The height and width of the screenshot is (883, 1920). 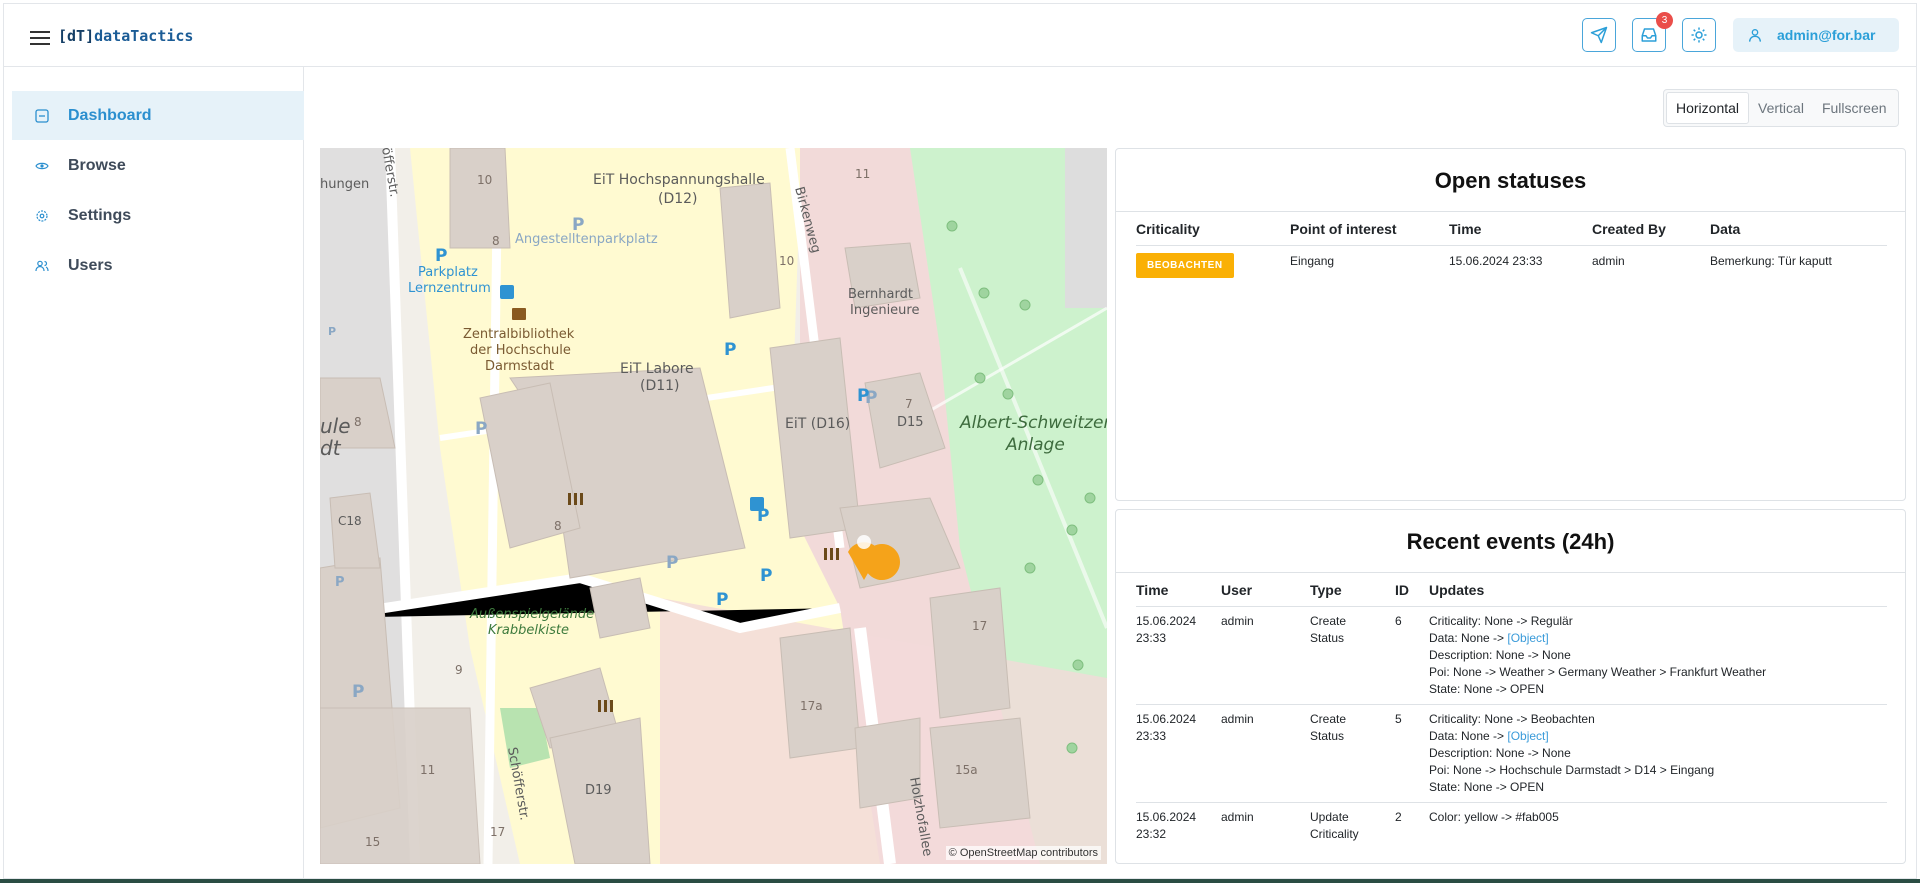 What do you see at coordinates (1755, 35) in the screenshot?
I see `user-icon` at bounding box center [1755, 35].